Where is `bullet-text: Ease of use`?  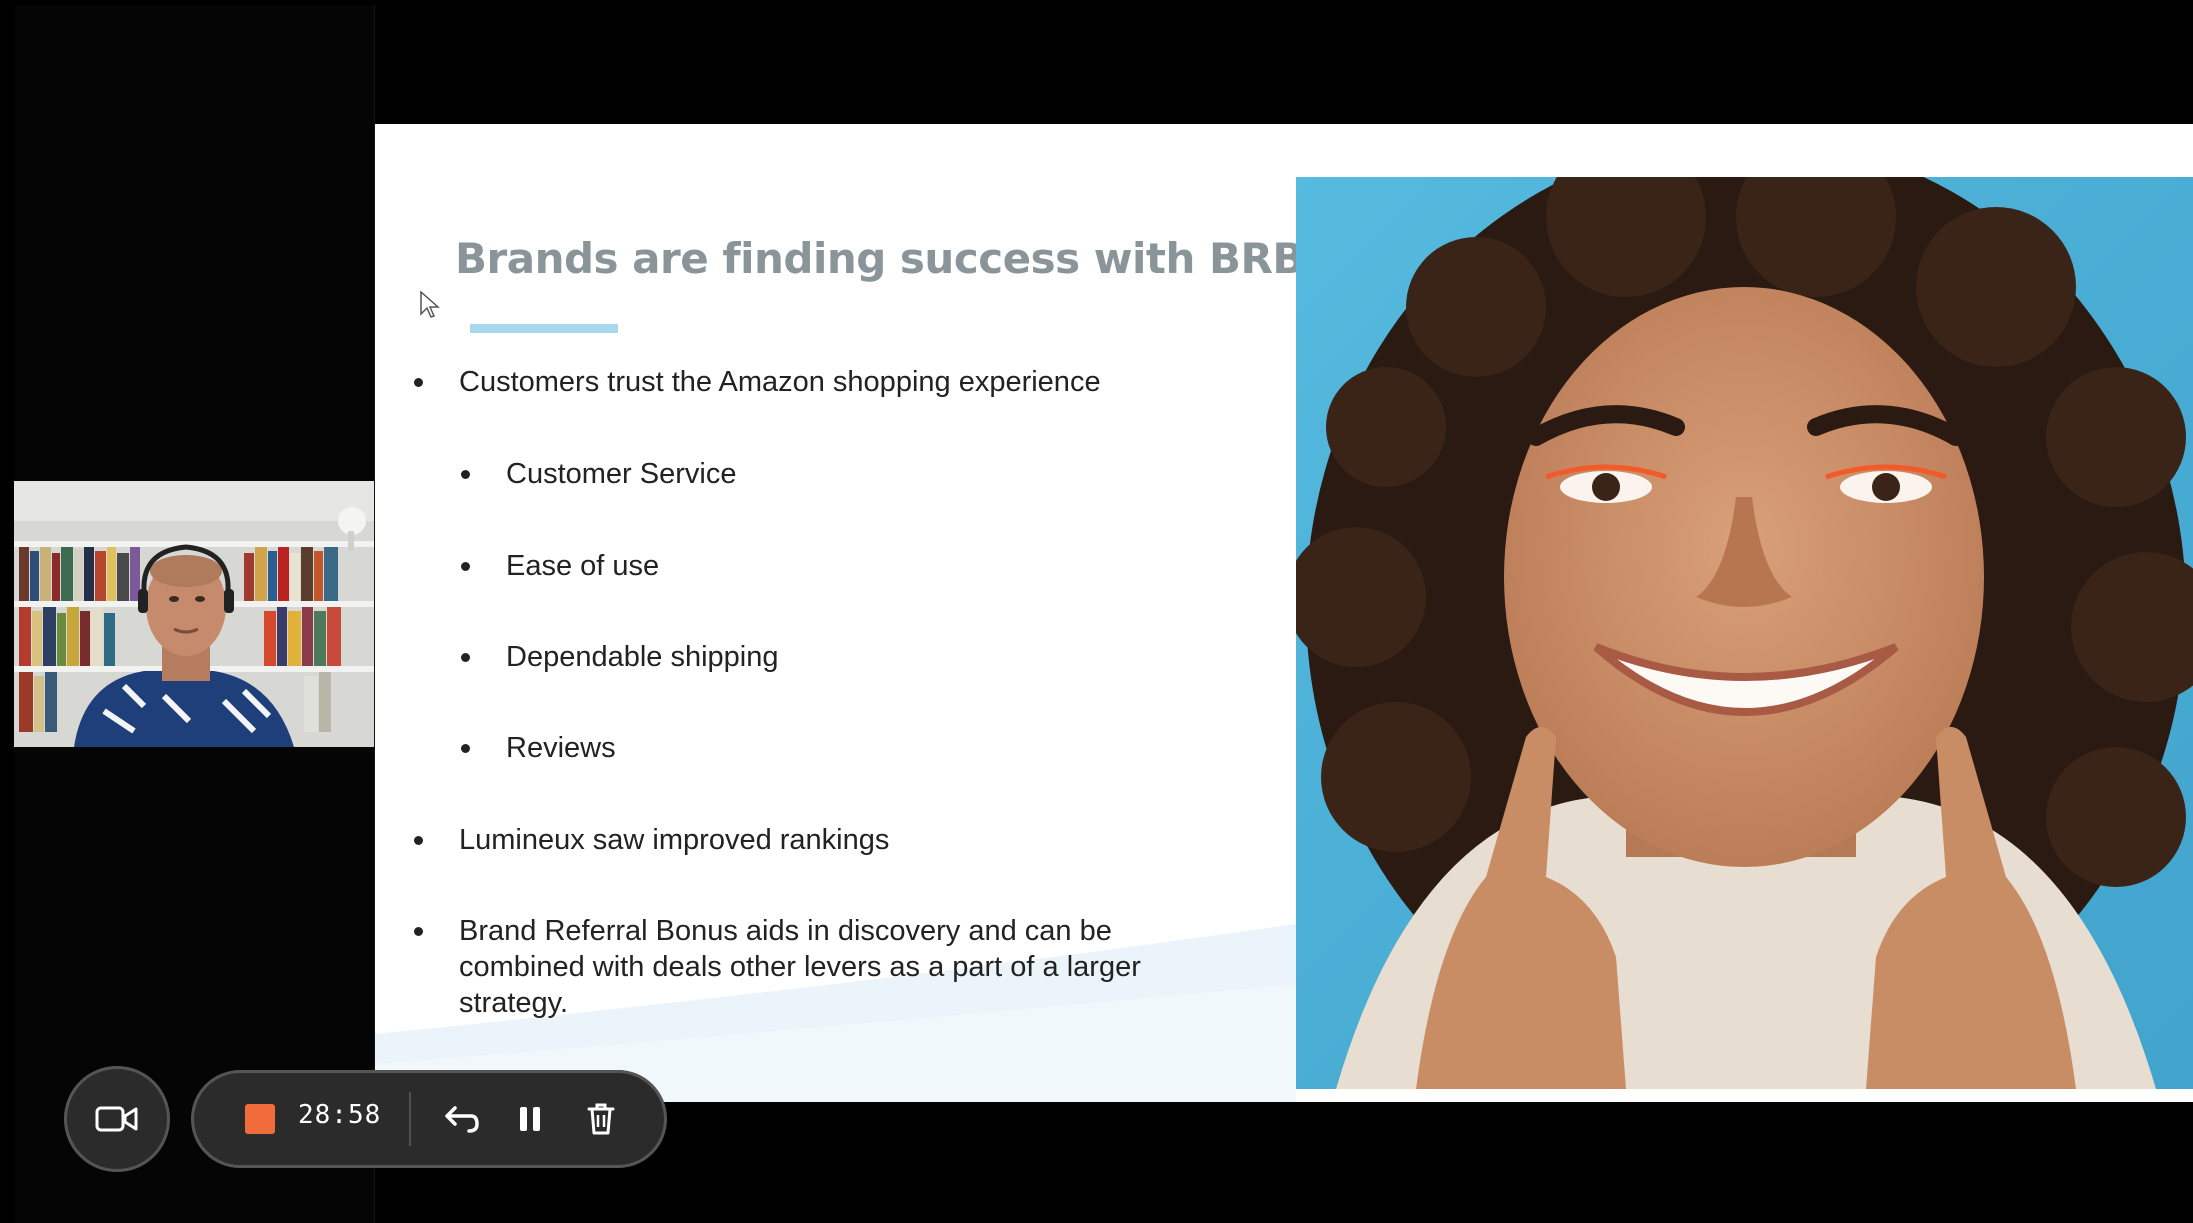
bullet-text: Ease of use is located at coordinates (583, 566).